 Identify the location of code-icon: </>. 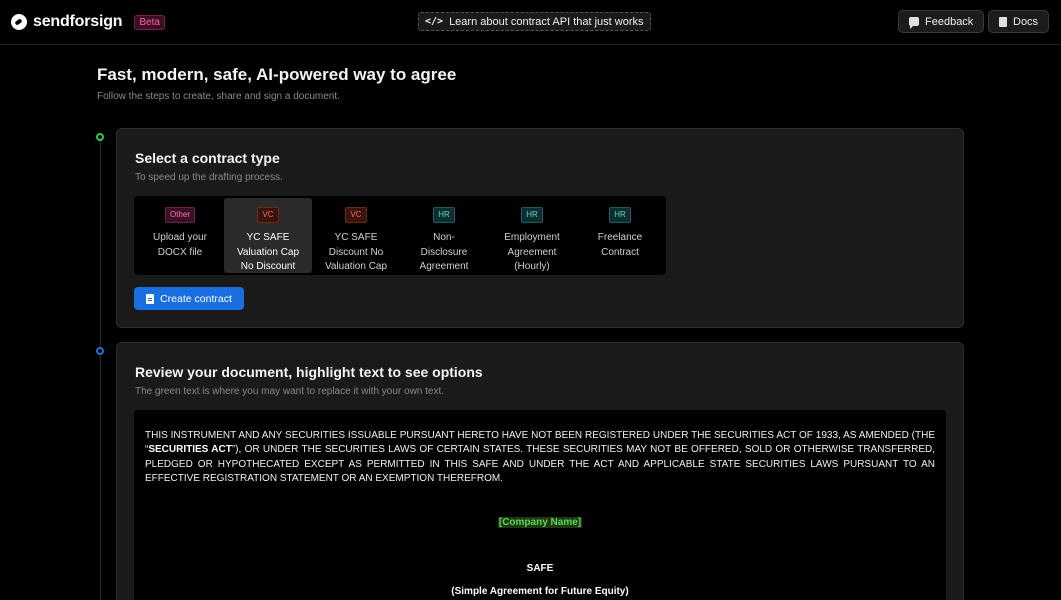
(434, 21).